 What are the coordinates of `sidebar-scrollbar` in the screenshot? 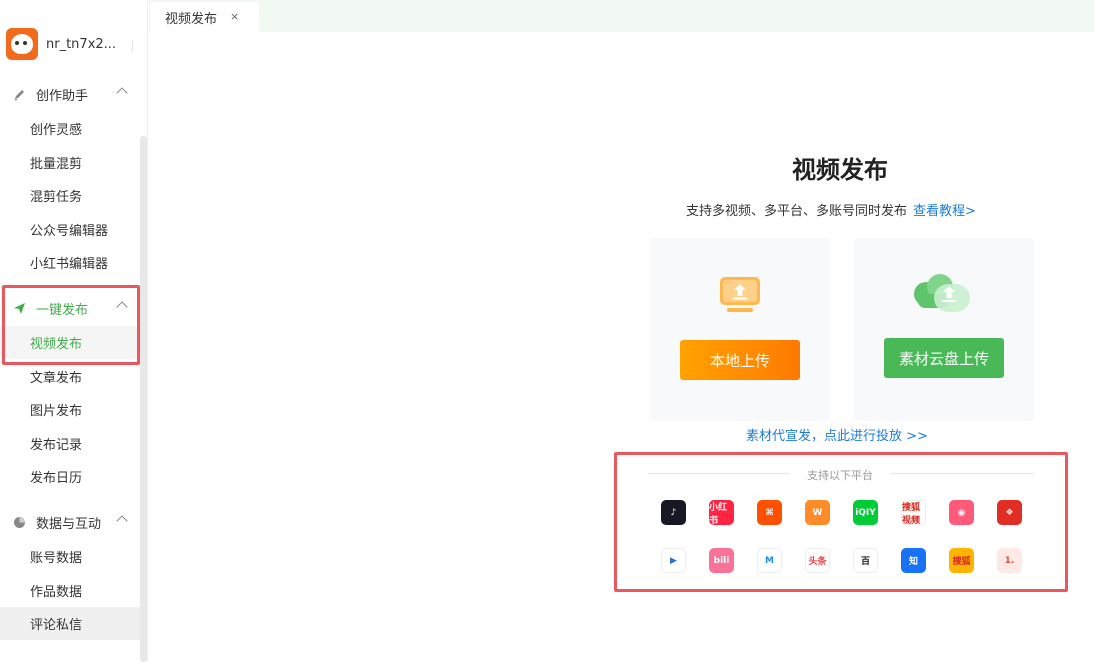 It's located at (143, 399).